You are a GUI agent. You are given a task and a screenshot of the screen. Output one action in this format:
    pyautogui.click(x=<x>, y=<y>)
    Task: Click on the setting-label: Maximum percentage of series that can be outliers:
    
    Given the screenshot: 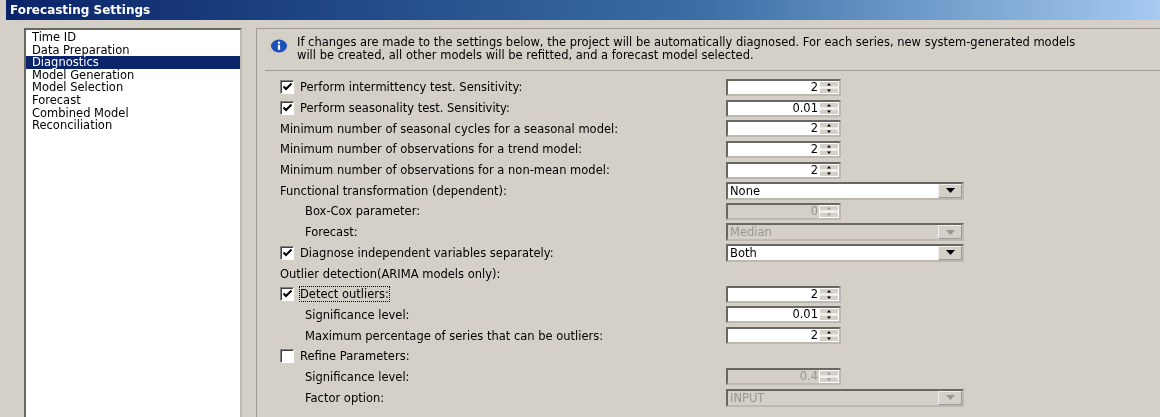 What is the action you would take?
    pyautogui.click(x=454, y=335)
    